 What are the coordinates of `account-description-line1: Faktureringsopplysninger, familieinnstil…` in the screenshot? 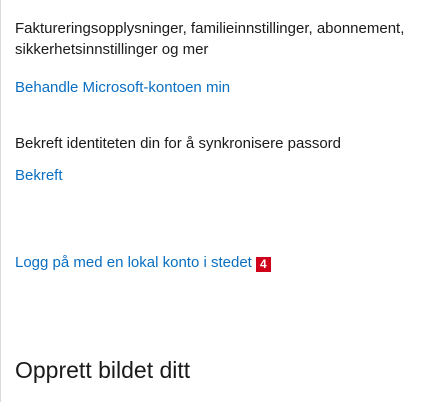 It's located at (210, 28).